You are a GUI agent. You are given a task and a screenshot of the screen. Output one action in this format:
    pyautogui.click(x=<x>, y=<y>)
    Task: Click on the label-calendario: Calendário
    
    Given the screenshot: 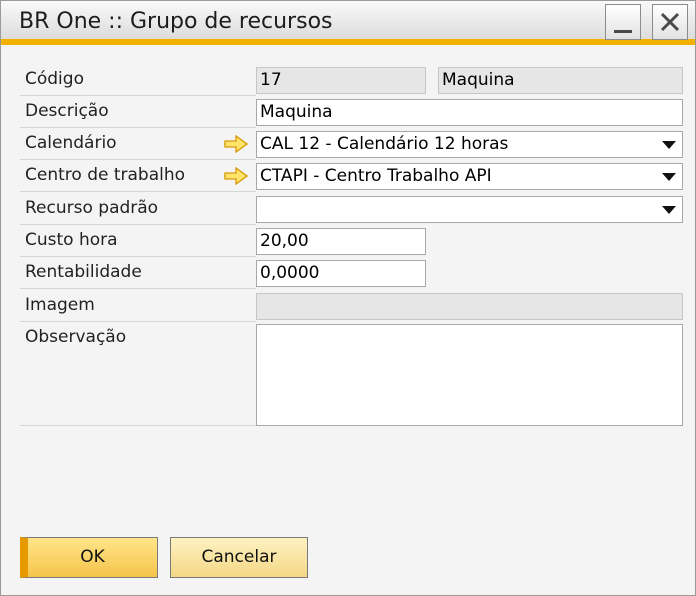 What is the action you would take?
    pyautogui.click(x=71, y=143)
    